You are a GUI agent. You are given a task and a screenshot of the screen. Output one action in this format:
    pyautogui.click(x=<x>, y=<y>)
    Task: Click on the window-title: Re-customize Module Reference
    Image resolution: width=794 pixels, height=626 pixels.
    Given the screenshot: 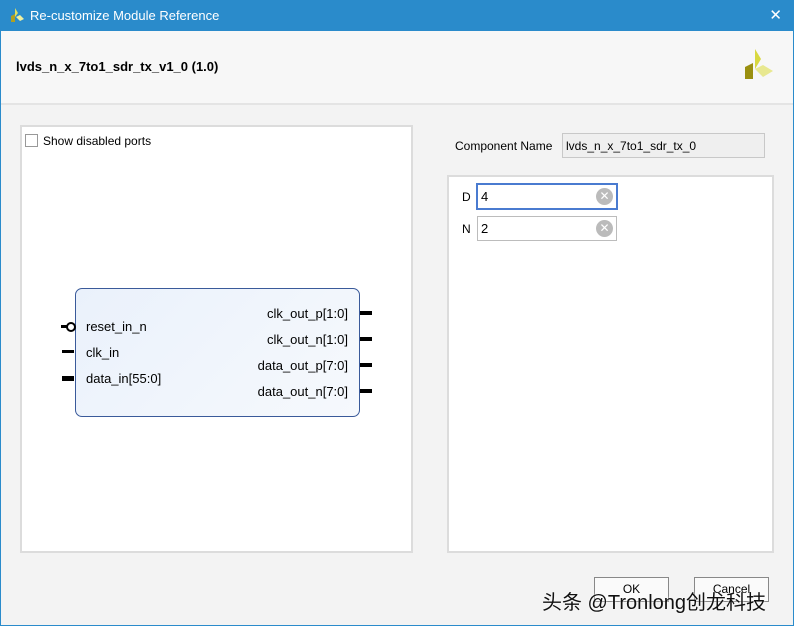 What is the action you would take?
    pyautogui.click(x=125, y=15)
    